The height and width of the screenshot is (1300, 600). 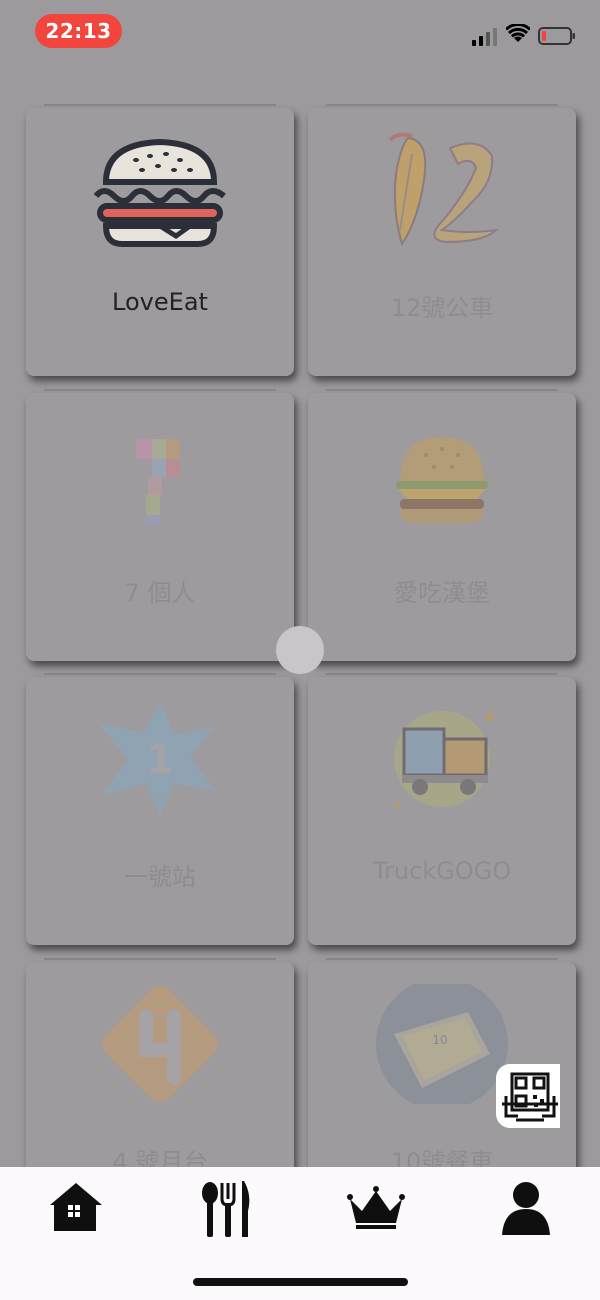 I want to click on store-card-station-1: 1 一號站, so click(x=160, y=809).